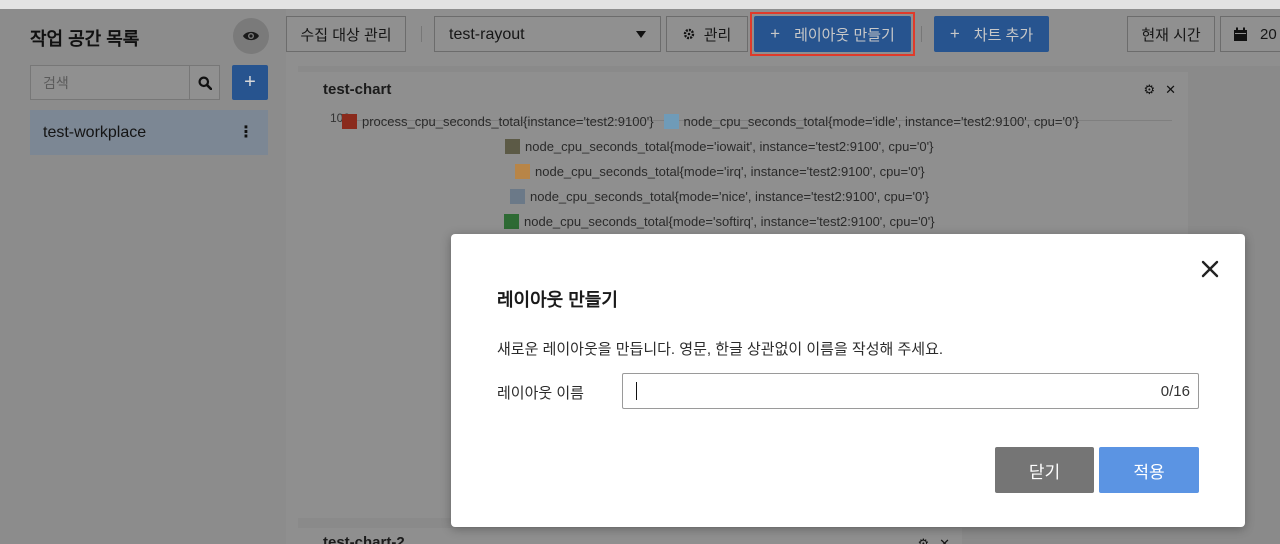  What do you see at coordinates (1044, 470) in the screenshot?
I see `close-button: 닫기` at bounding box center [1044, 470].